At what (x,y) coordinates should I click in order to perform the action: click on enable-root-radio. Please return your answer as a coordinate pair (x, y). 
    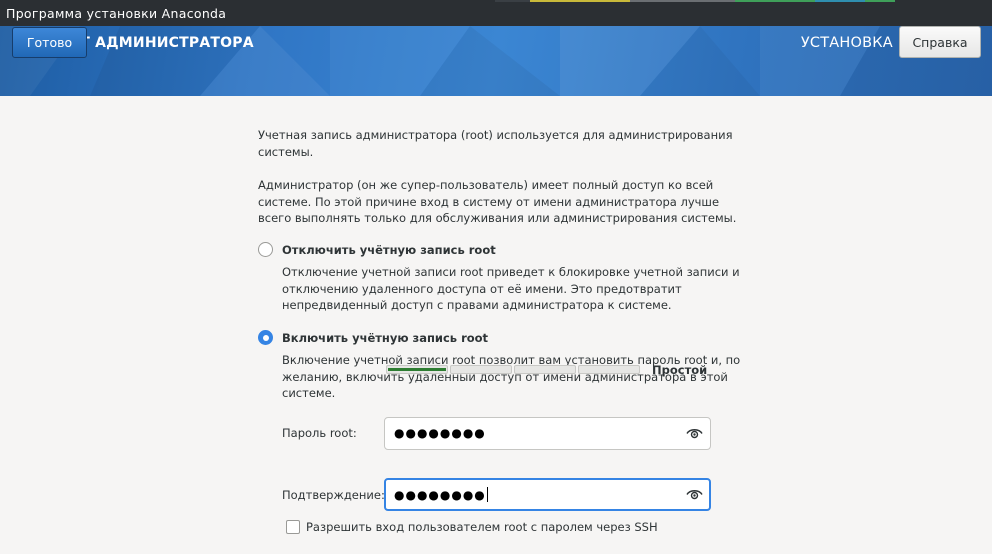
    Looking at the image, I should click on (265, 337).